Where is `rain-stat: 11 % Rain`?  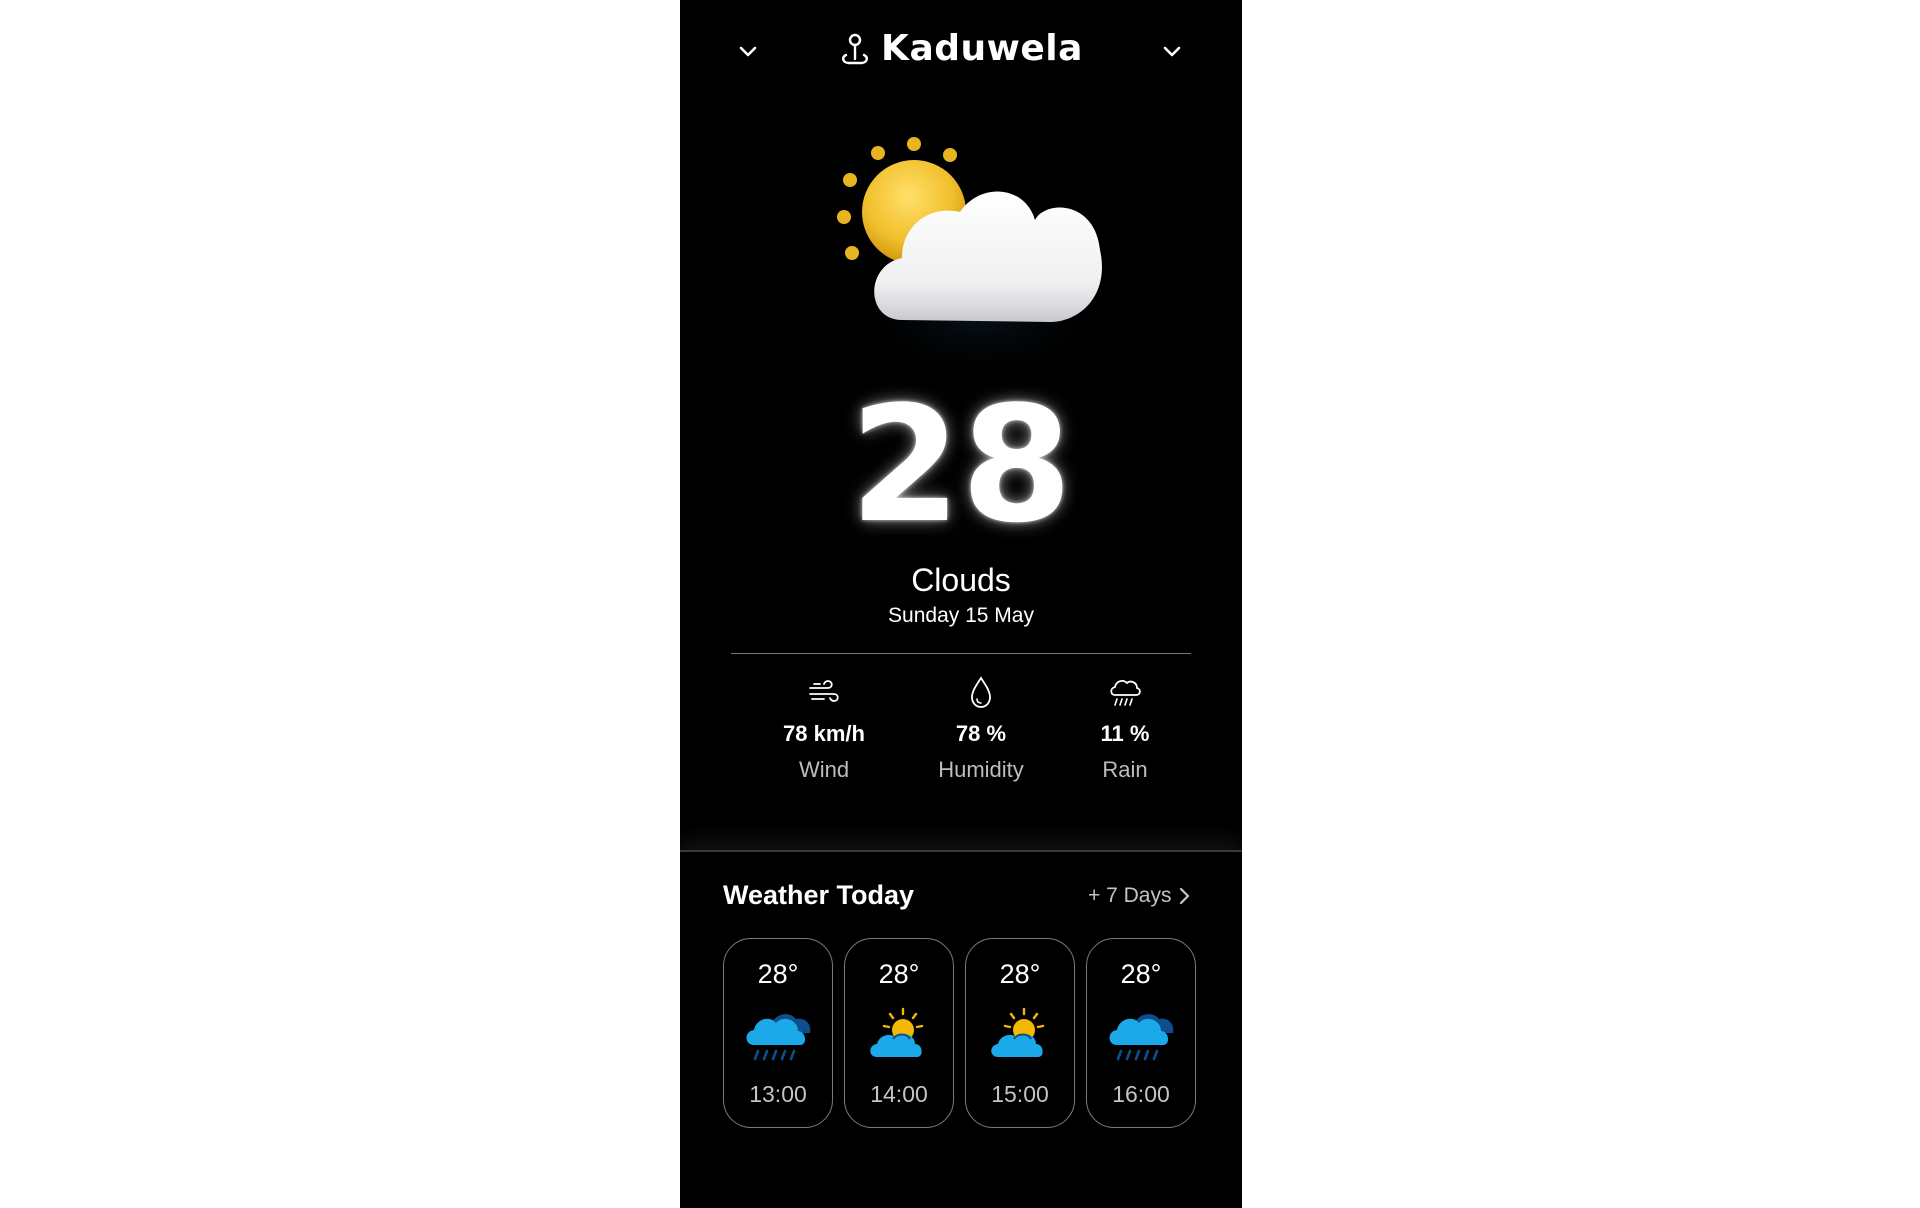
rain-stat: 11 % Rain is located at coordinates (1125, 729).